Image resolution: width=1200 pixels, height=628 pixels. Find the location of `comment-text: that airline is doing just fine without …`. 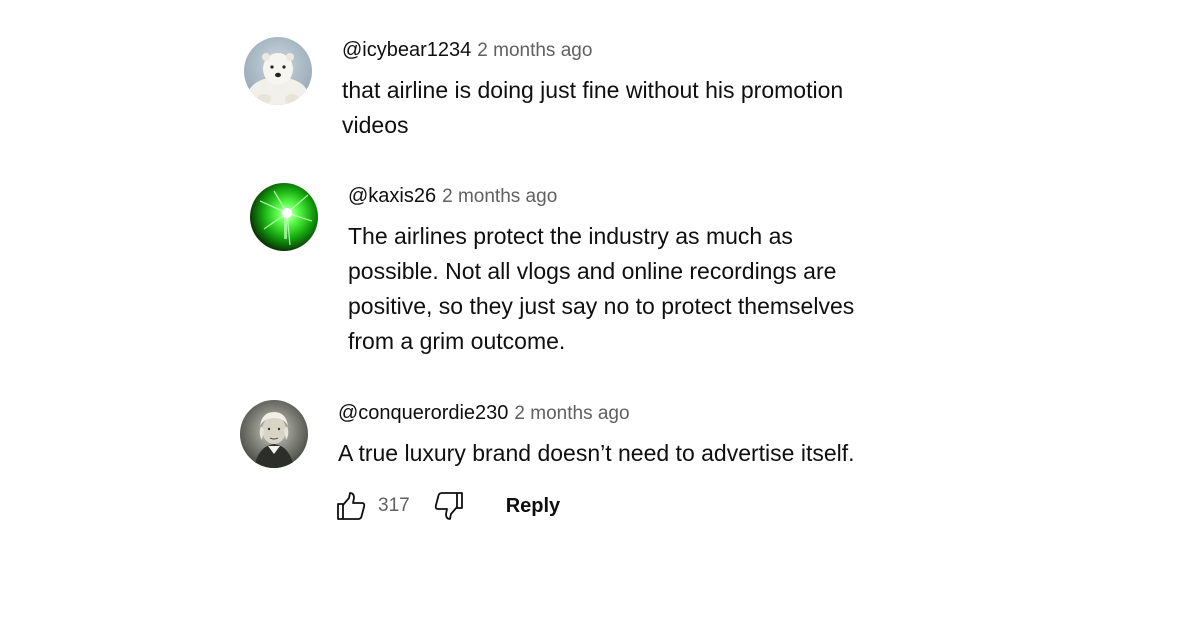

comment-text: that airline is doing just fine without … is located at coordinates (592, 108).